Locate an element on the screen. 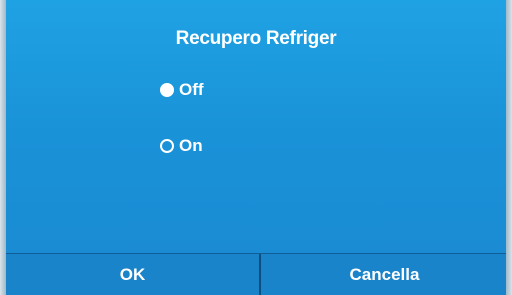  bottom-button-bar: OK Cancella is located at coordinates (256, 274).